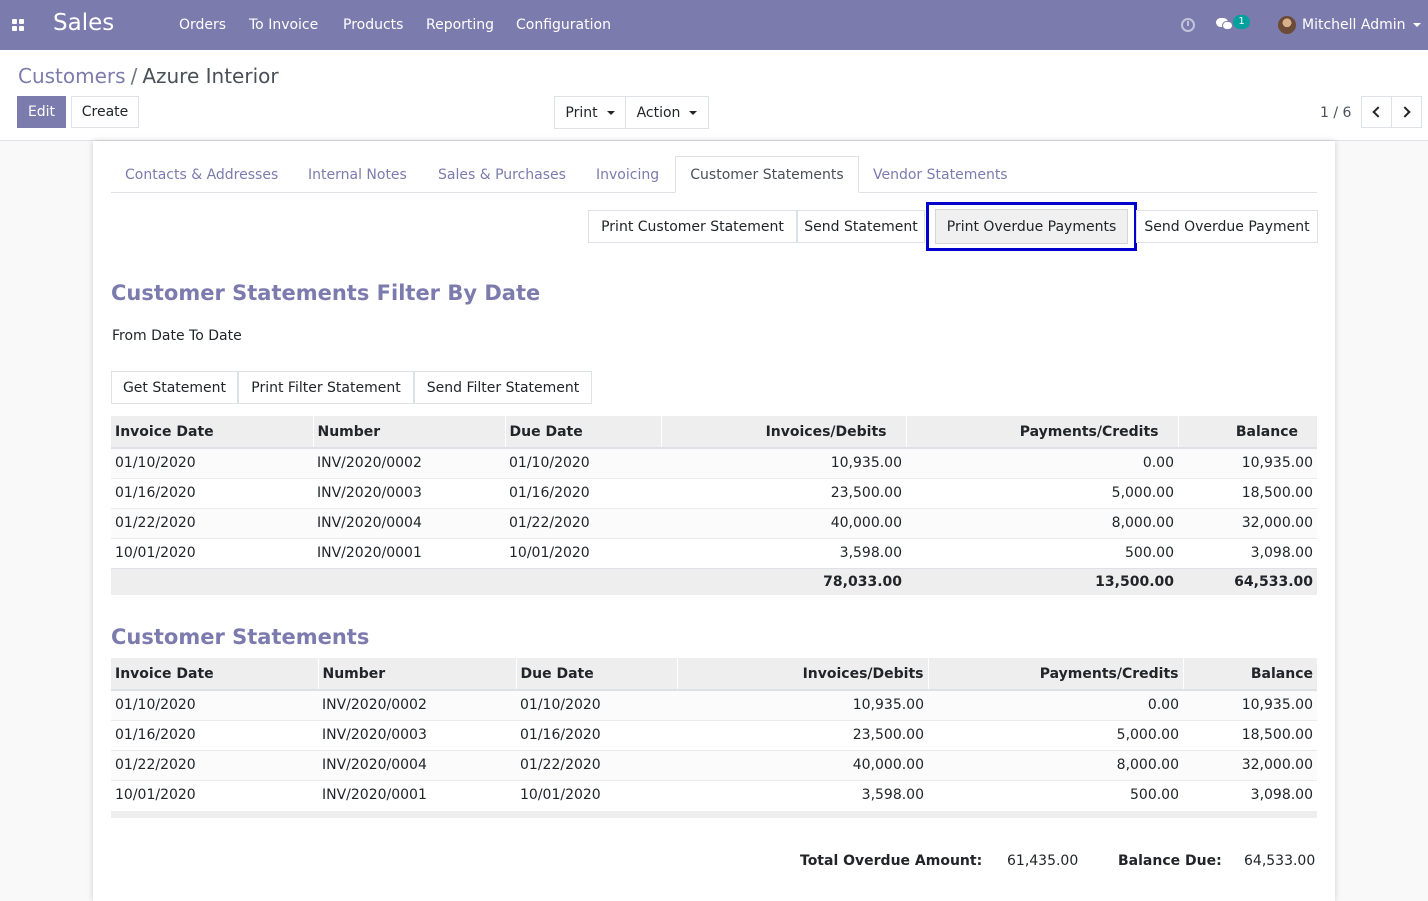 The width and height of the screenshot is (1428, 901). Describe the element at coordinates (373, 25) in the screenshot. I see `menu-products: Products` at that location.